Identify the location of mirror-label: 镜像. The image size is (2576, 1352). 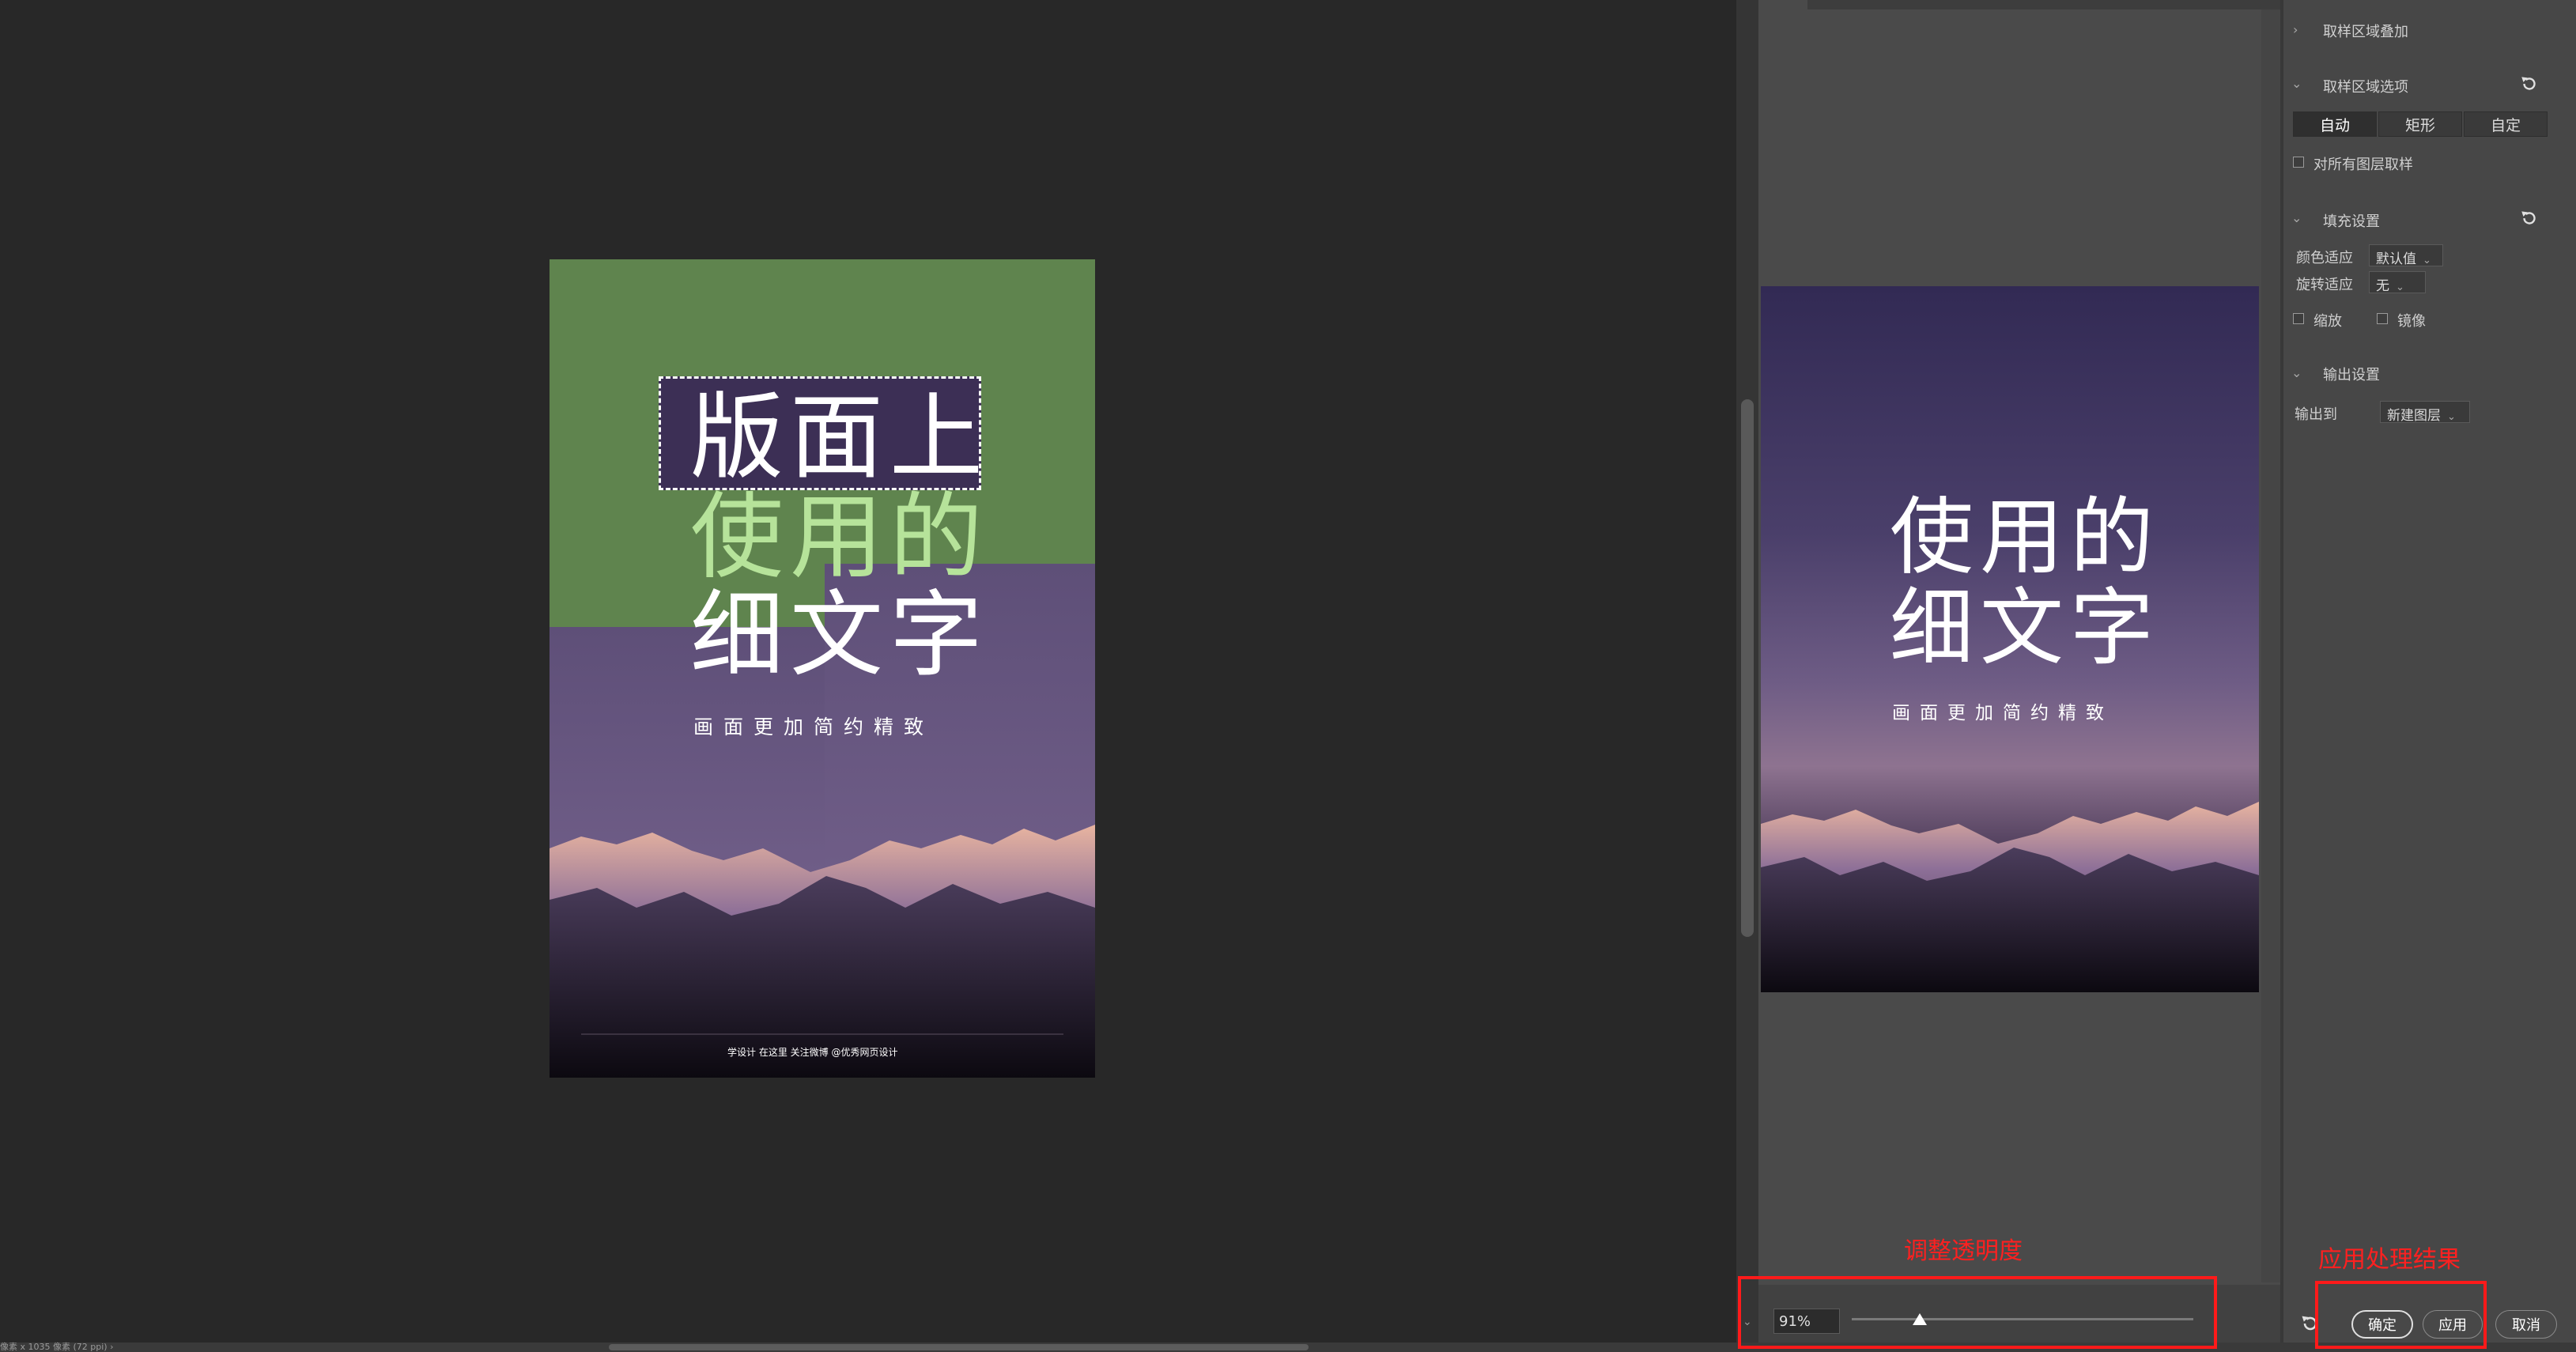
(2411, 320).